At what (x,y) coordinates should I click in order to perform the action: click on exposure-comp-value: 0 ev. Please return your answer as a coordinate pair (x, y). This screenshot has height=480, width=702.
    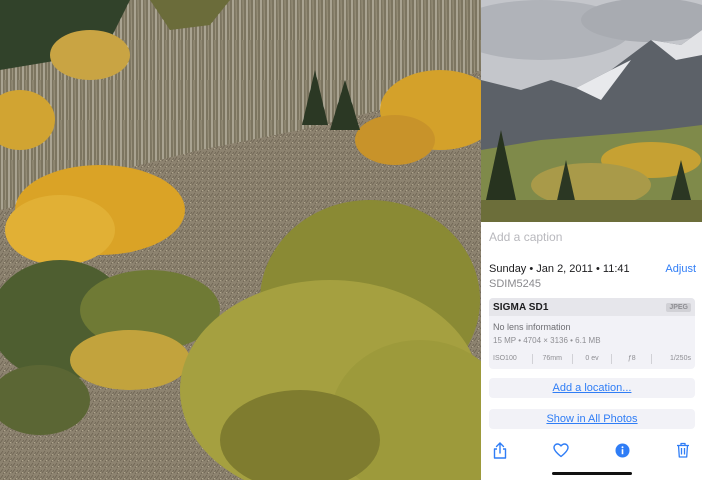
    Looking at the image, I should click on (591, 359).